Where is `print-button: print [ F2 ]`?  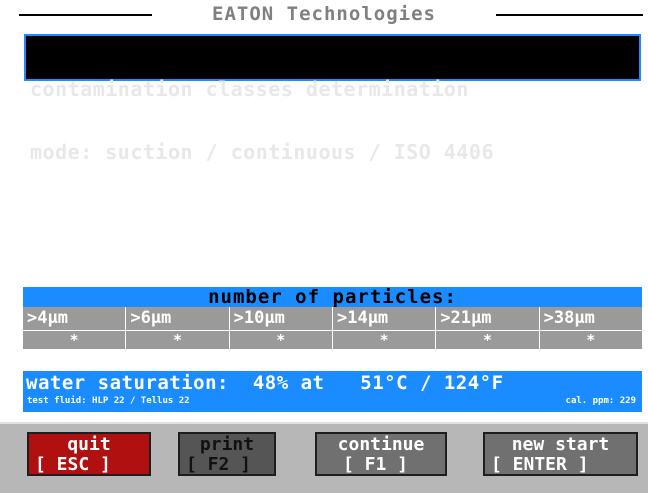 print-button: print [ F2 ] is located at coordinates (227, 454).